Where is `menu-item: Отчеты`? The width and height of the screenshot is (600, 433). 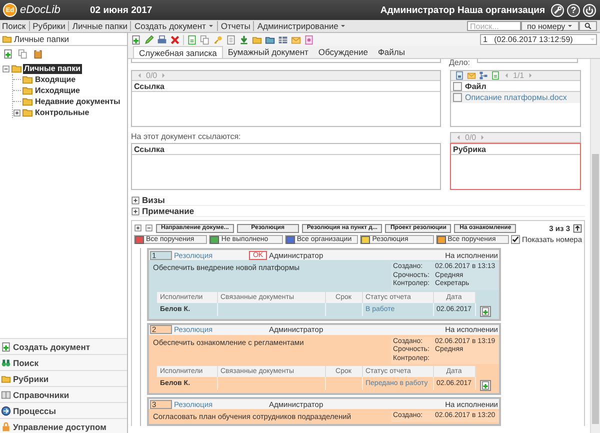 menu-item: Отчеты is located at coordinates (235, 26).